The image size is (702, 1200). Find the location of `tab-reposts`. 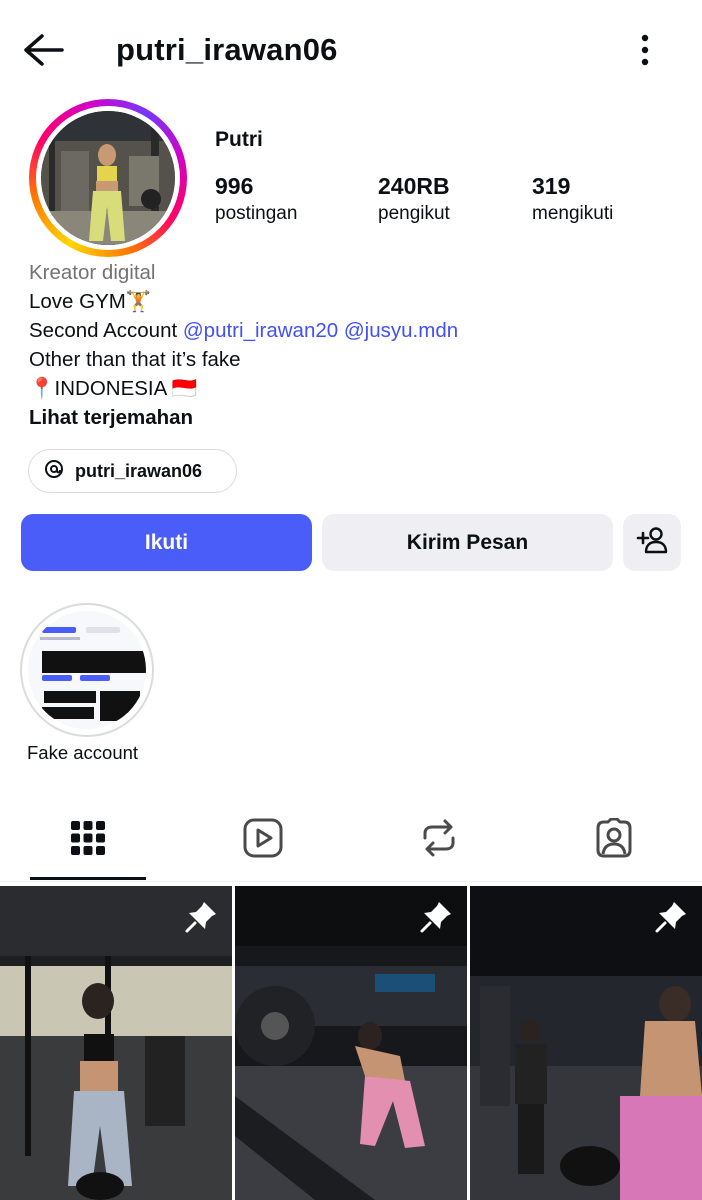

tab-reposts is located at coordinates (439, 840).